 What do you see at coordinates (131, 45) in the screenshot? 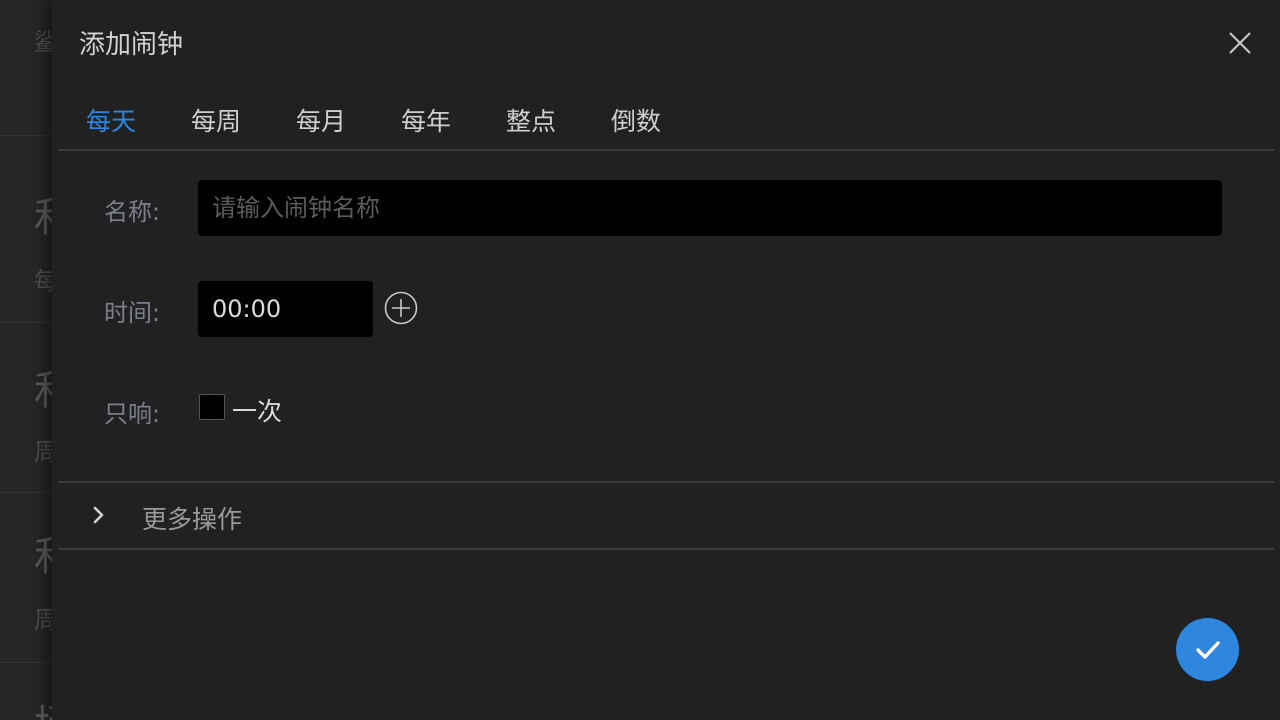
I see `dialog-title: 添加闹钟` at bounding box center [131, 45].